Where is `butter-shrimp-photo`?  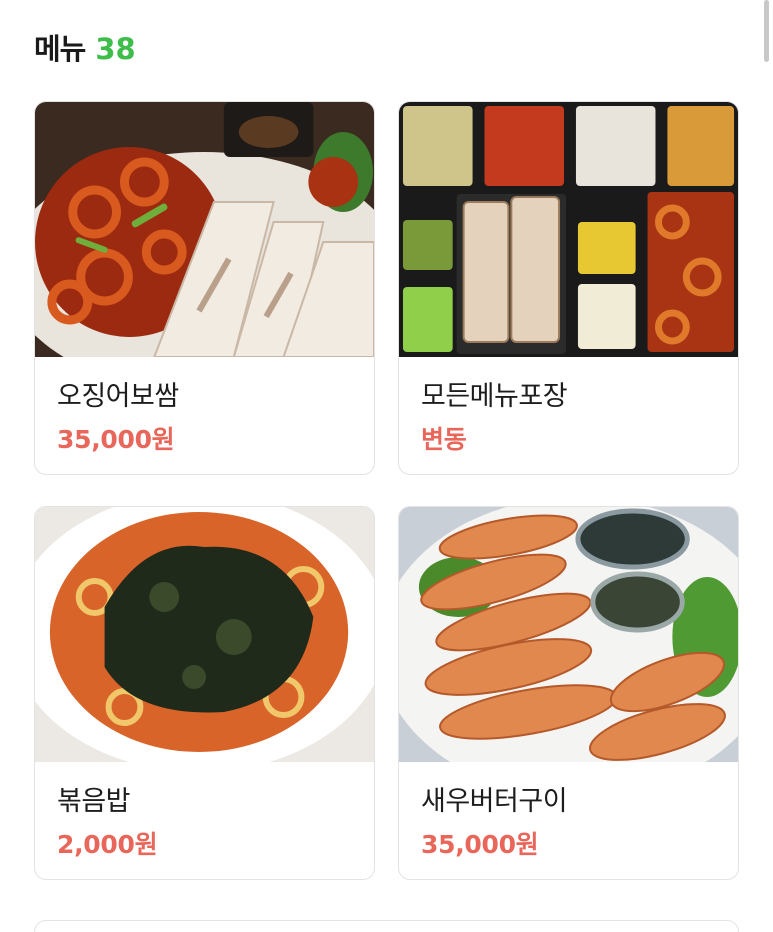
butter-shrimp-photo is located at coordinates (568, 634).